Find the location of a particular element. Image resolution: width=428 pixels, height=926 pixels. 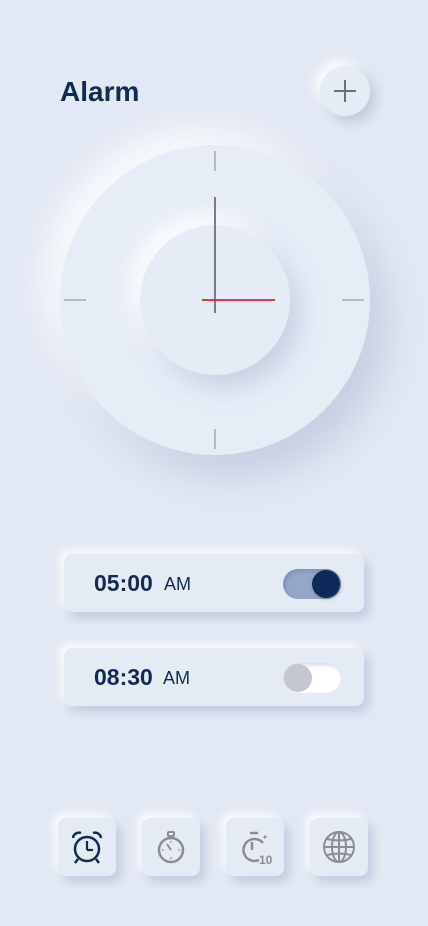

add-alarm-button is located at coordinates (345, 91).